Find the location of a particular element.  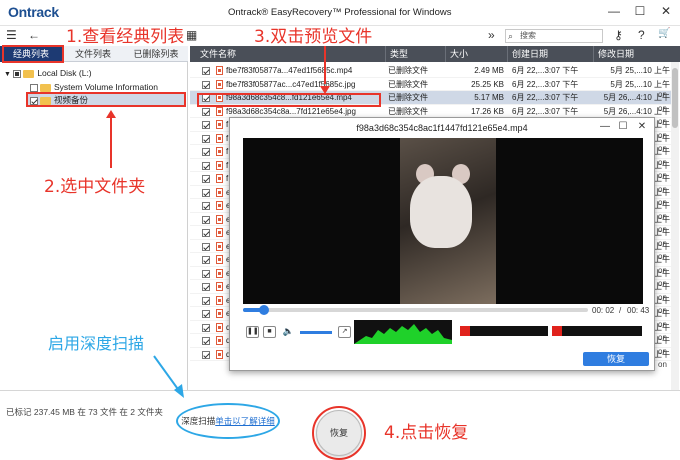

waveform-graphic is located at coordinates (403, 334).